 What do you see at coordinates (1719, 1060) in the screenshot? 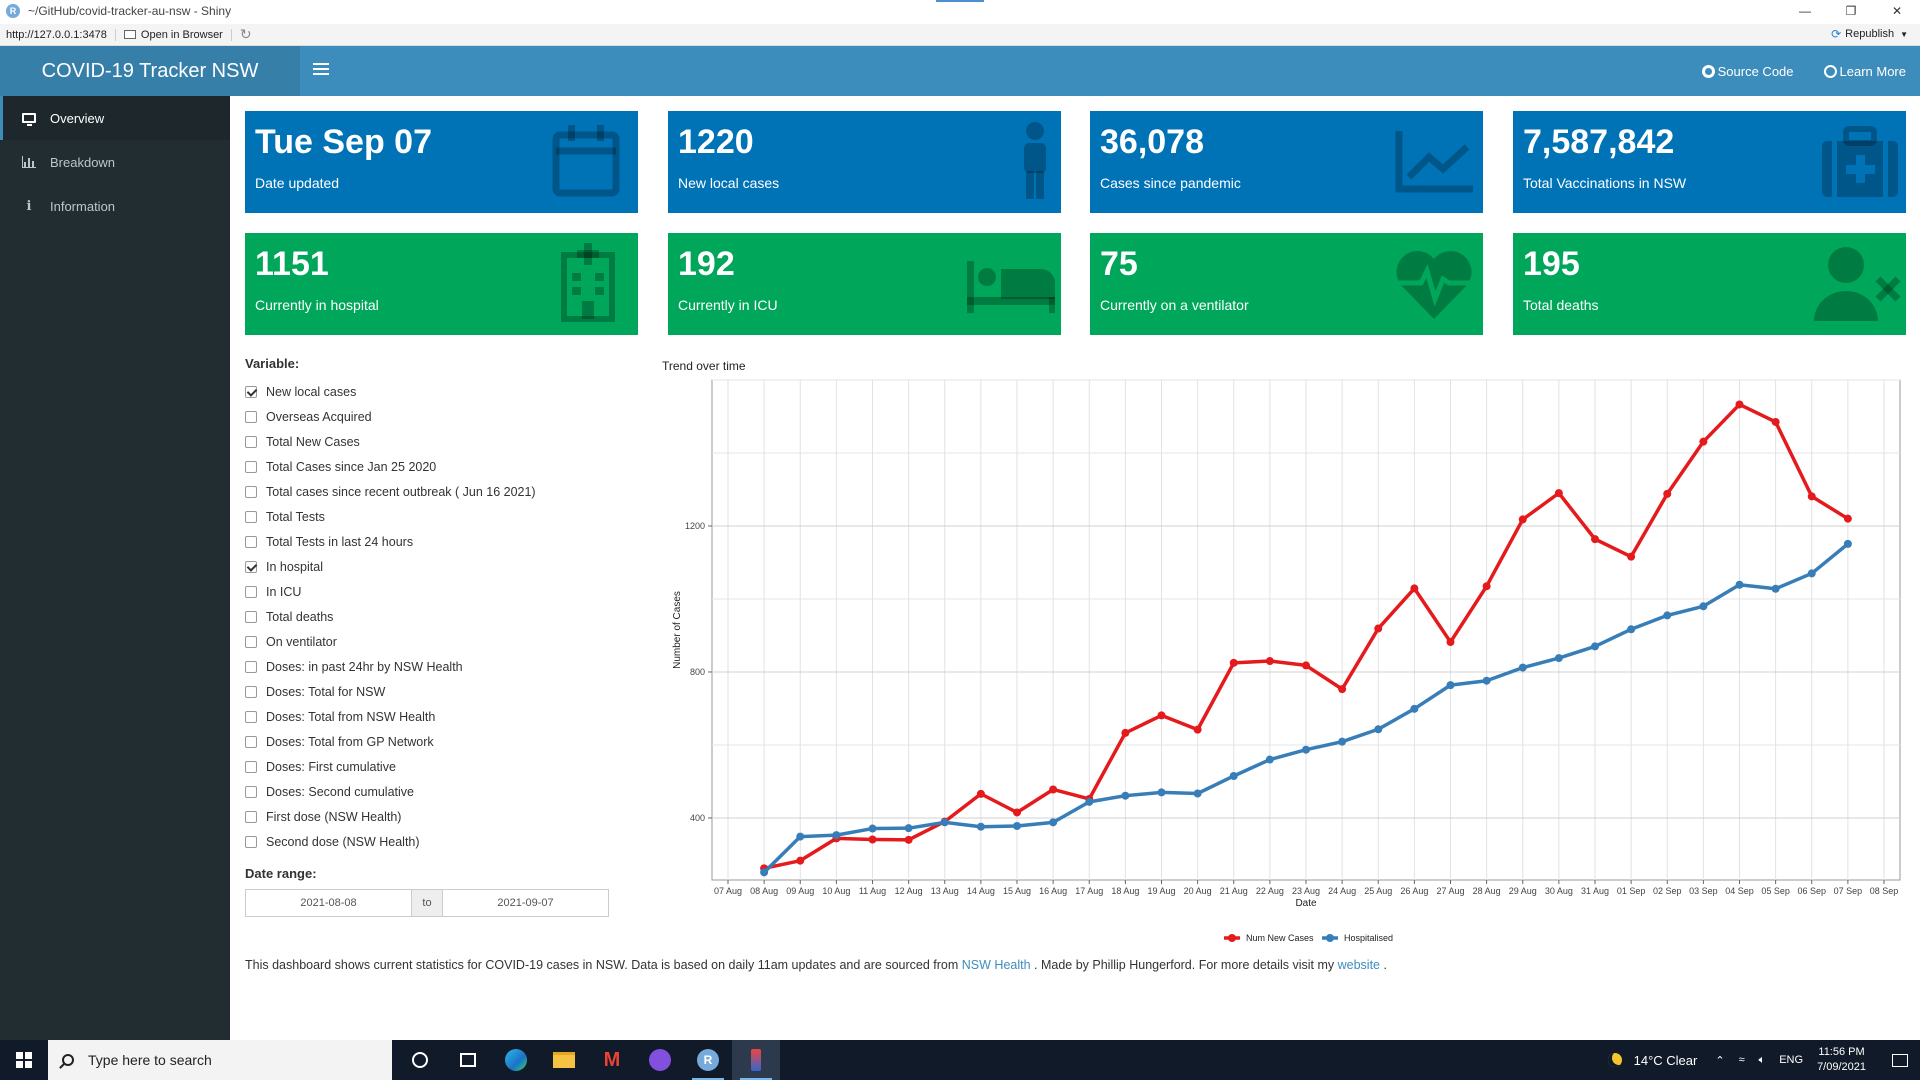
I see `chevron-up-icon: ⌃` at bounding box center [1719, 1060].